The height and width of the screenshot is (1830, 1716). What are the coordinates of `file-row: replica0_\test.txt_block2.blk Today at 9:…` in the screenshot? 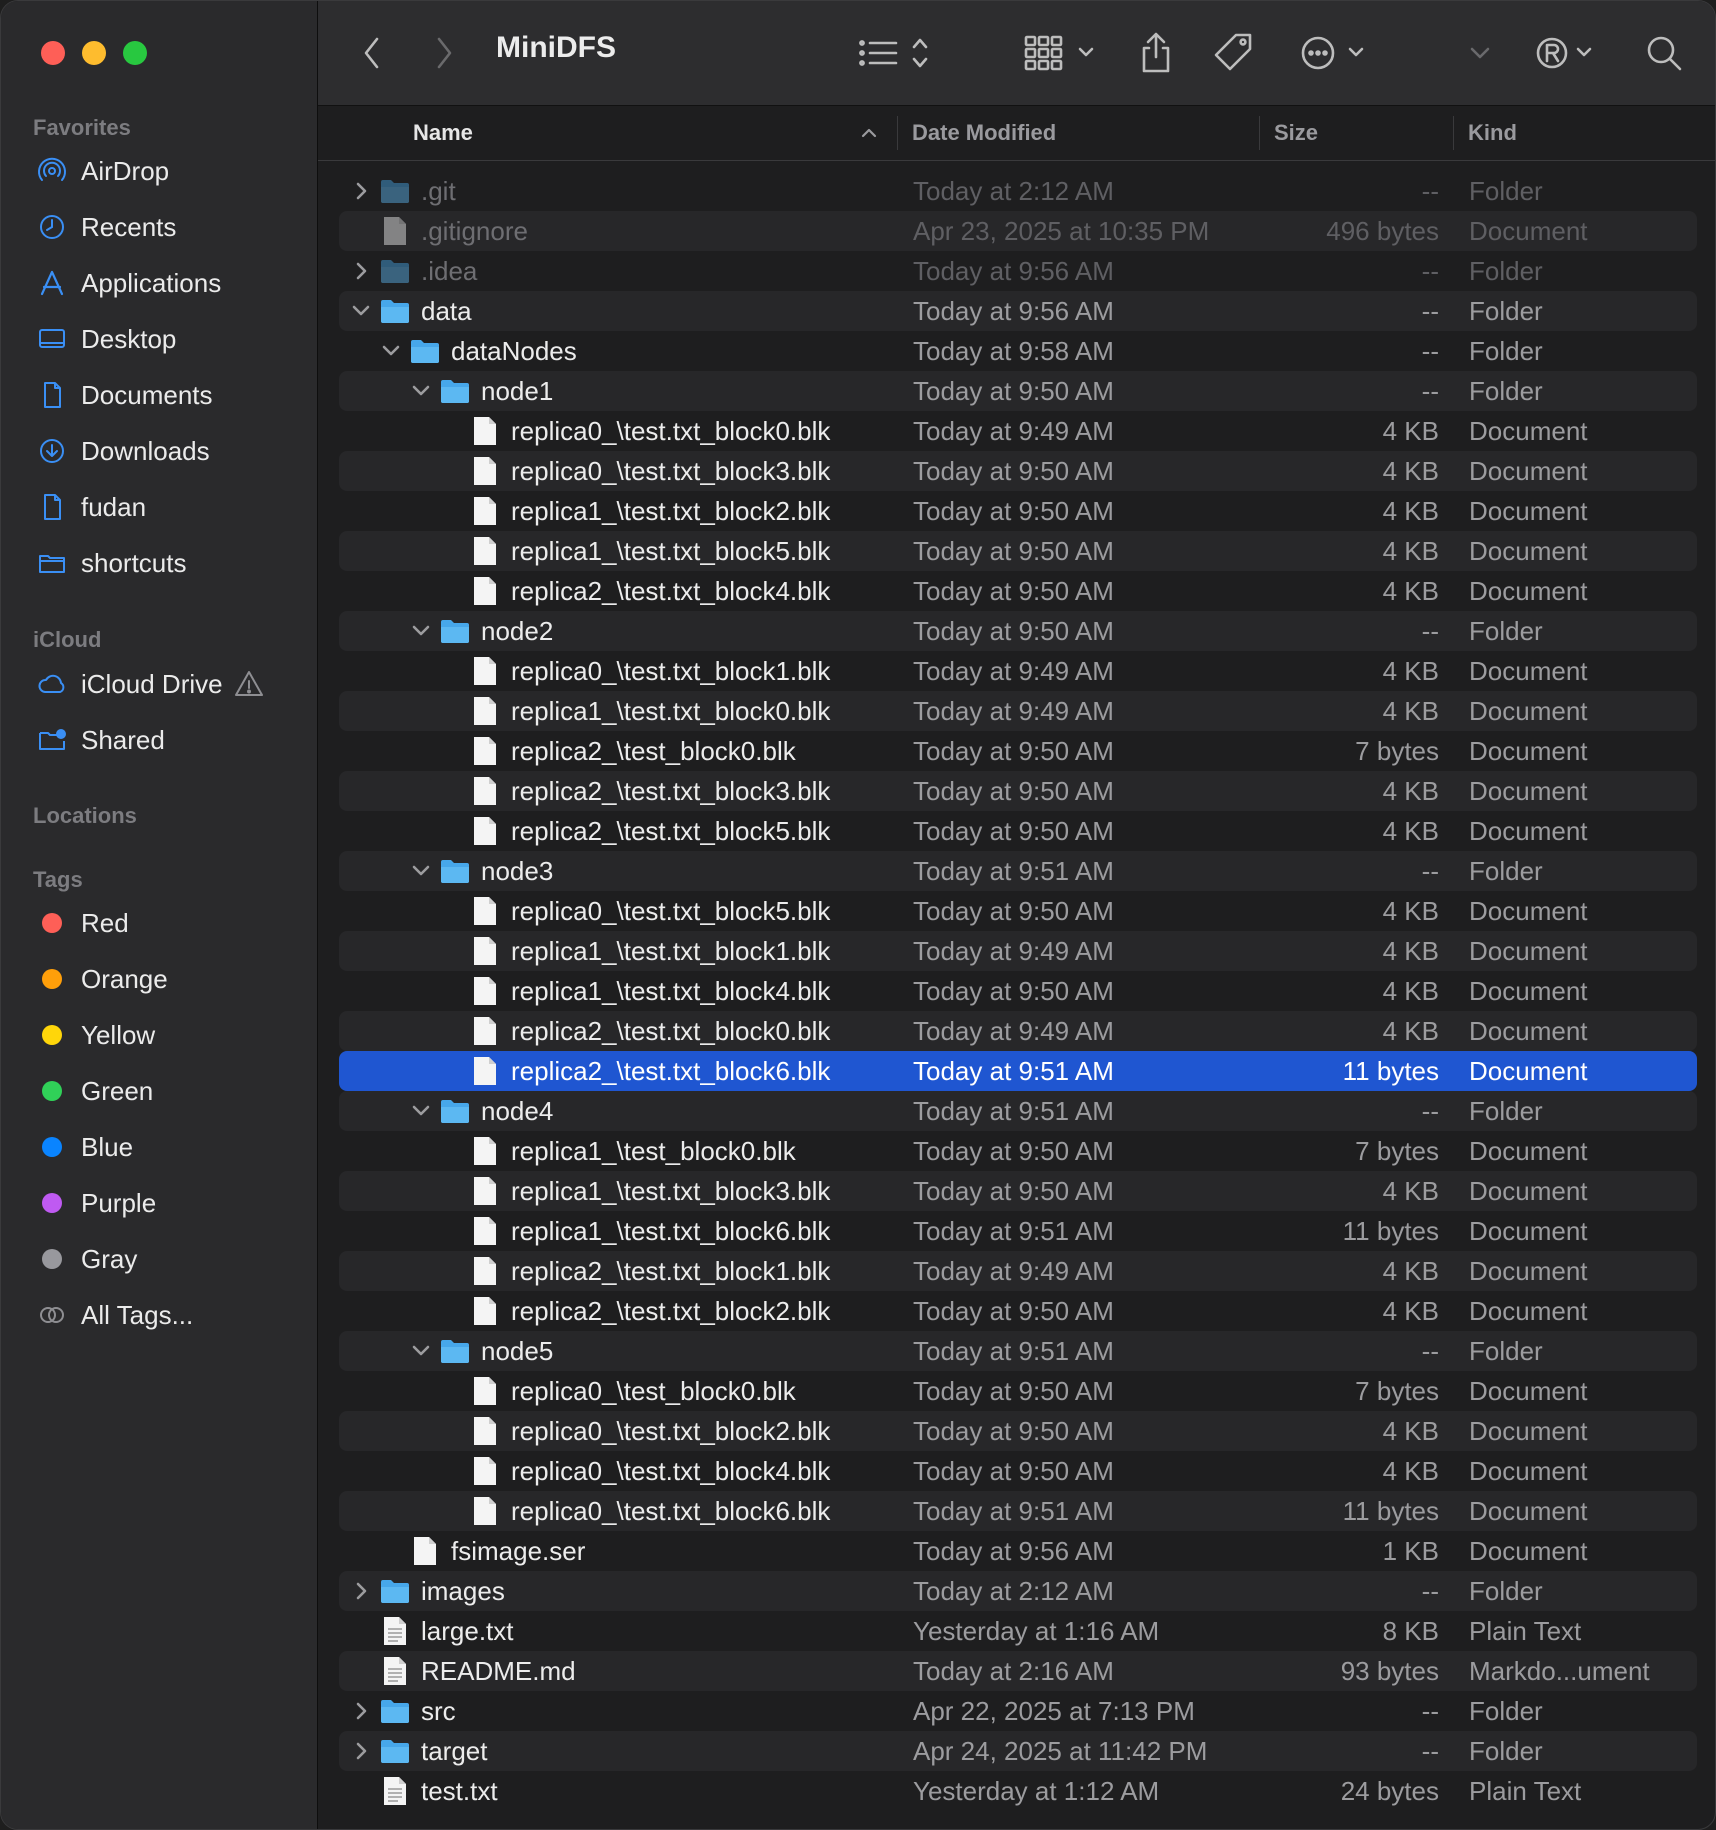 It's located at (1018, 1431).